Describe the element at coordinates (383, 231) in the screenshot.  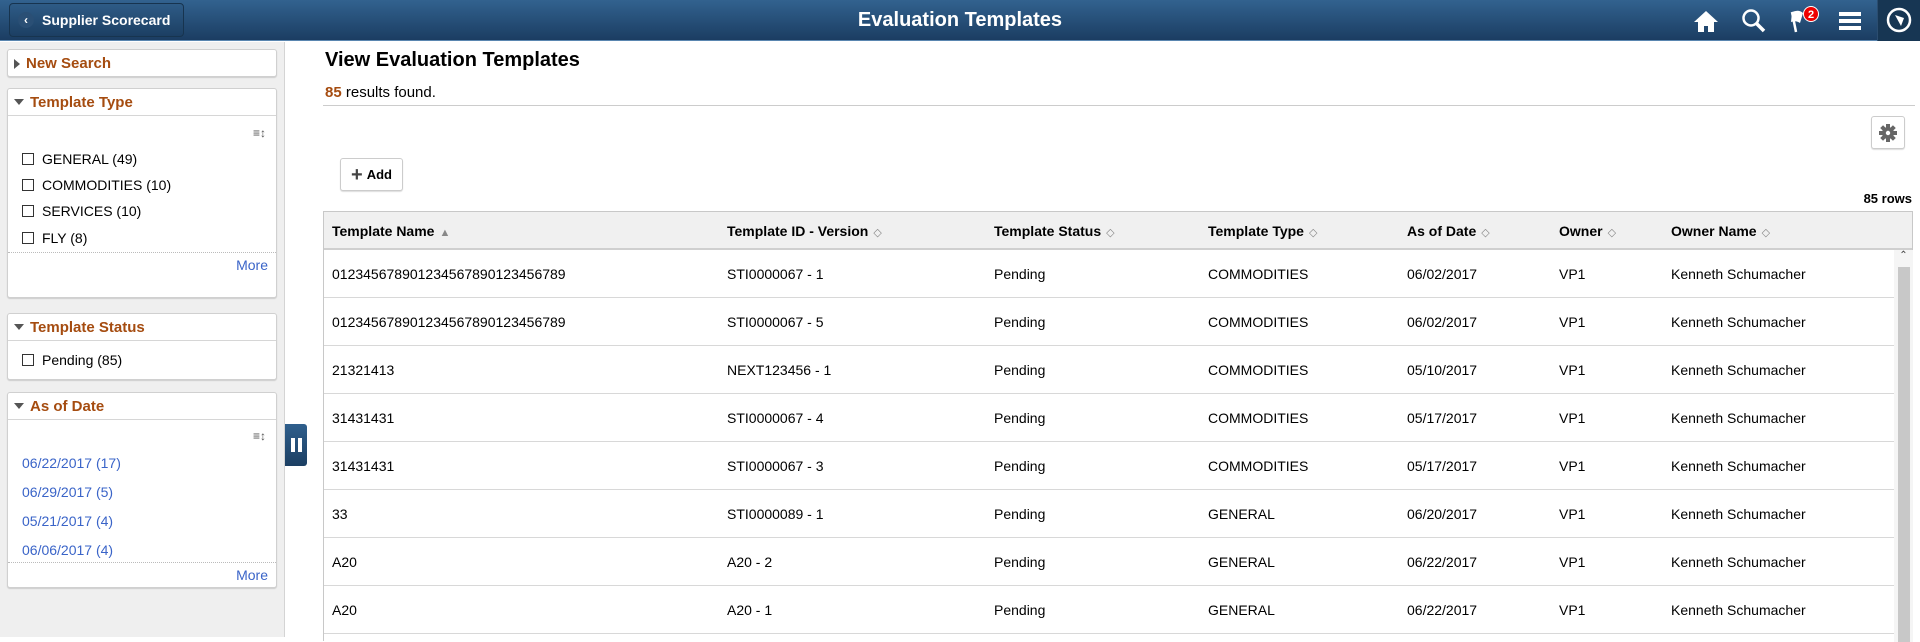
I see `column-header-label: Template Name` at that location.